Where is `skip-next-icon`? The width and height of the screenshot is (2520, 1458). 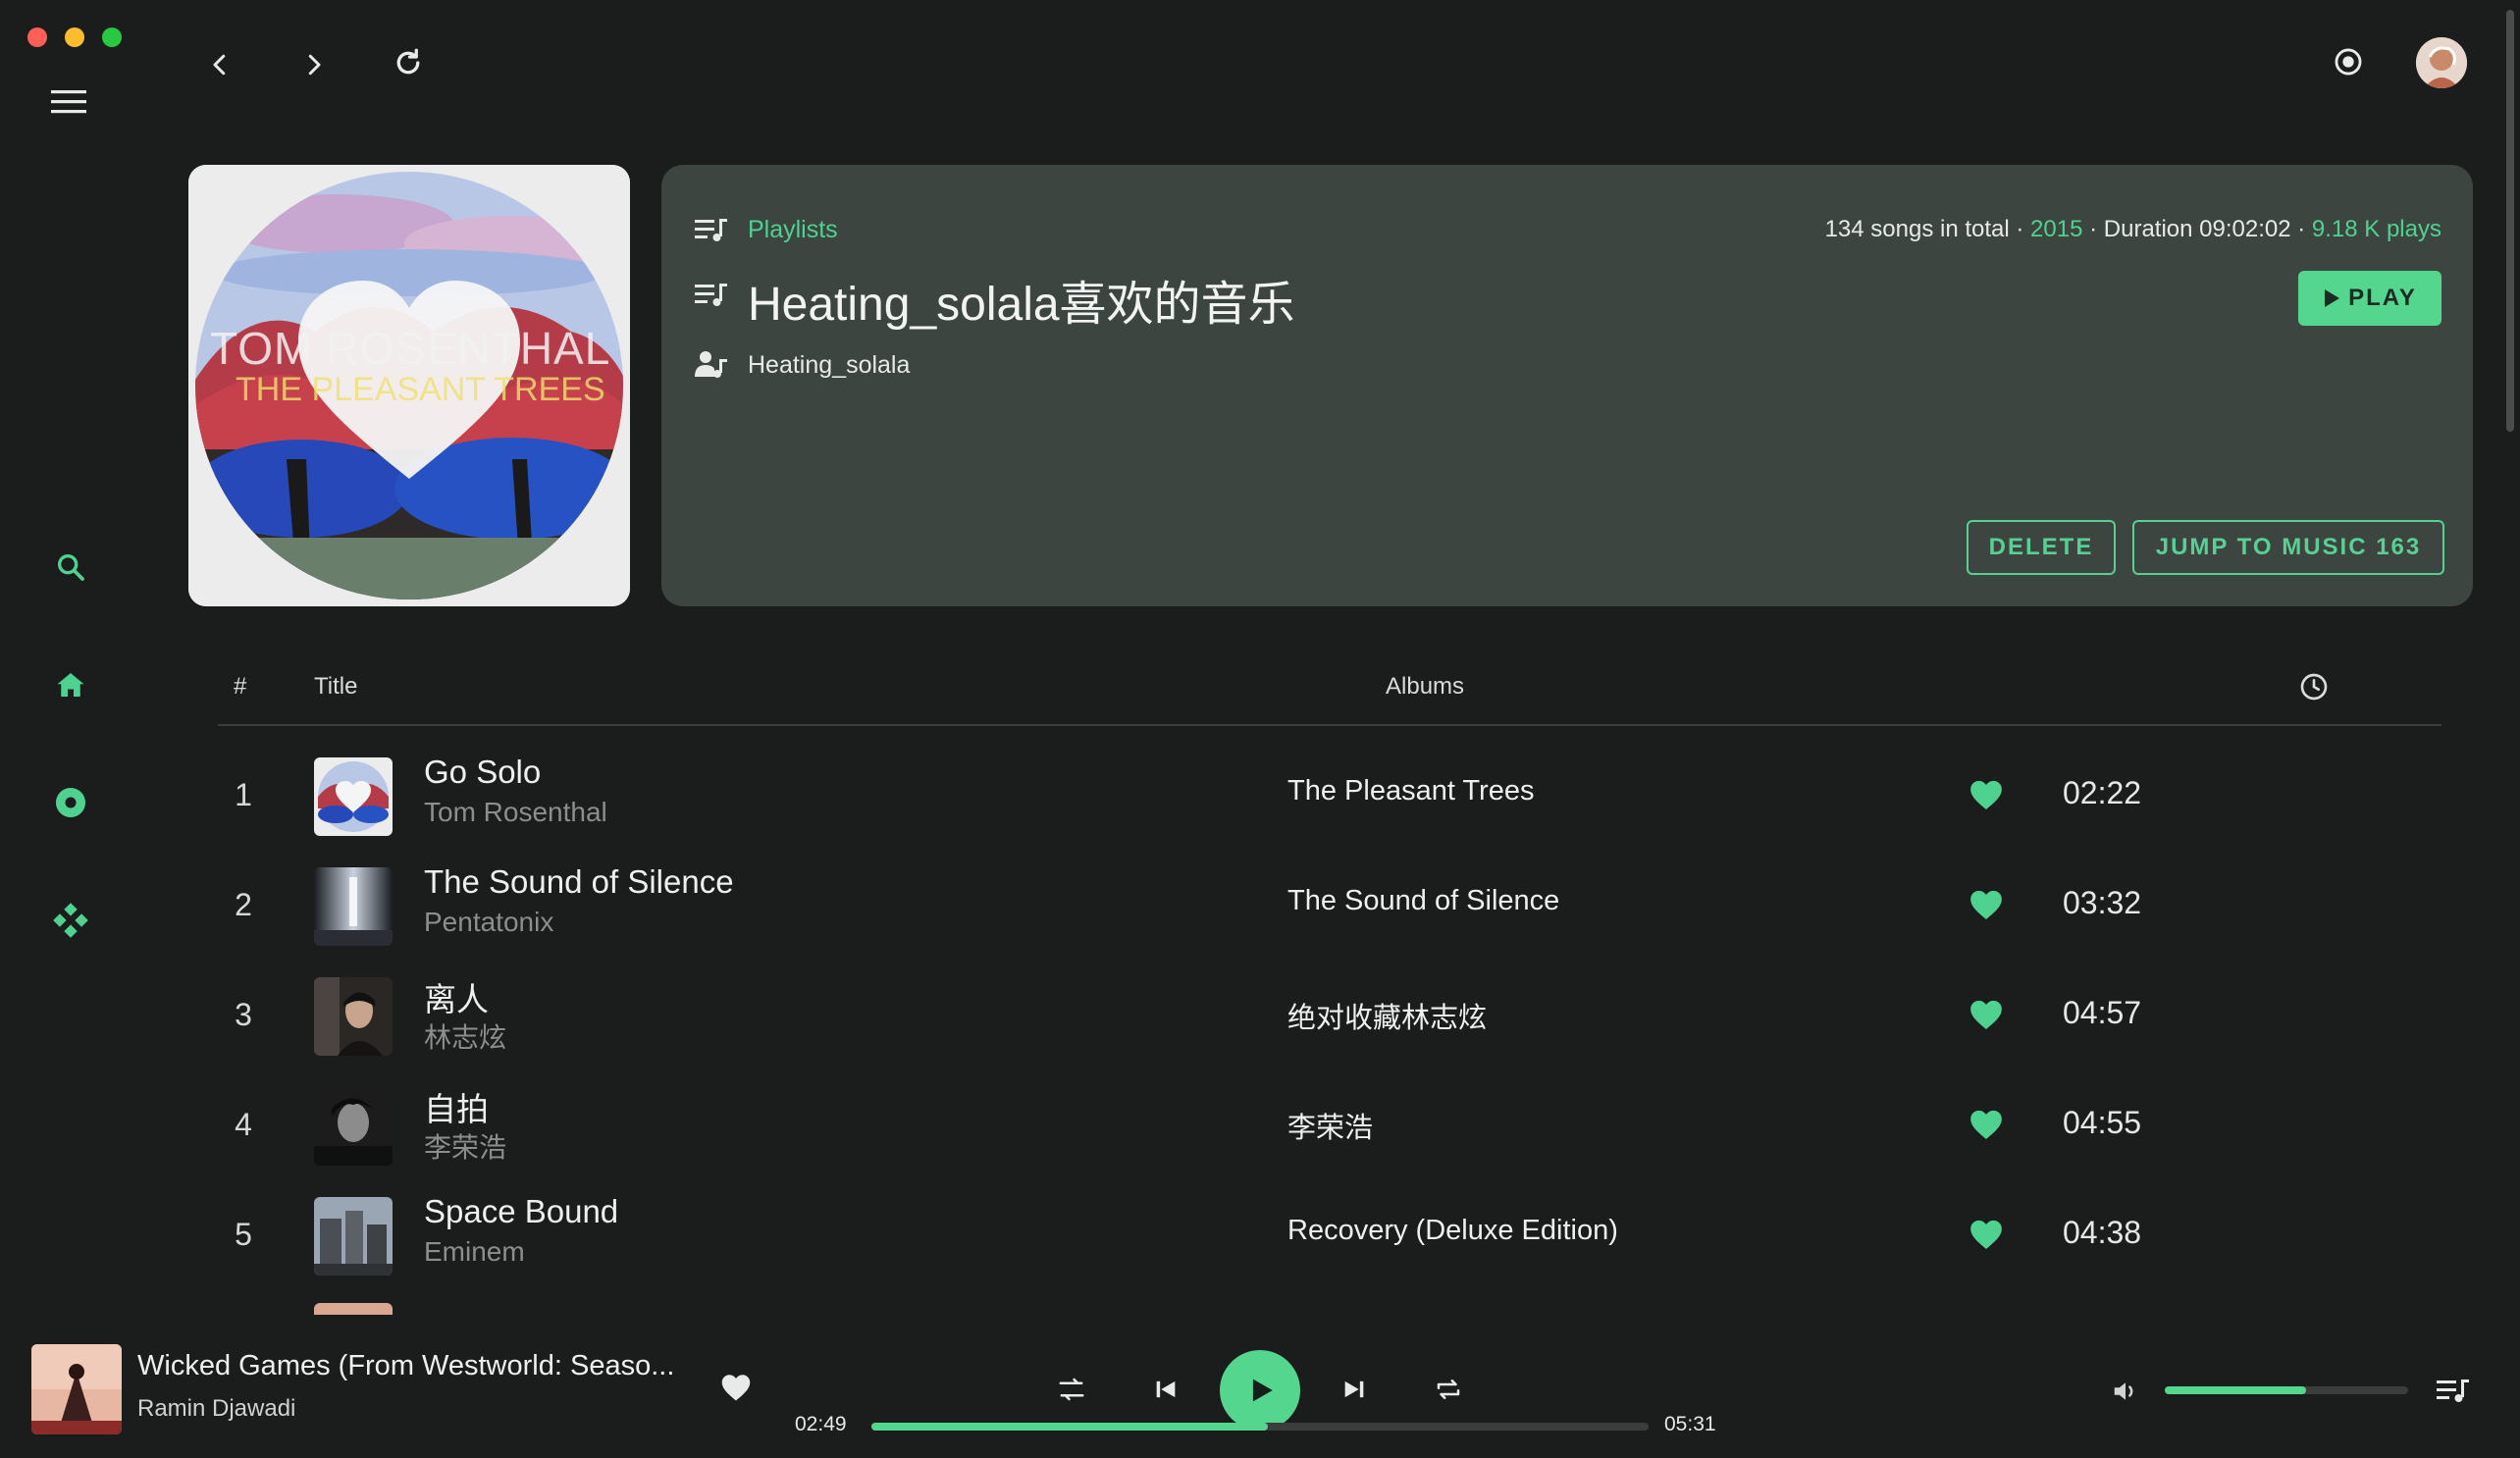
skip-next-icon is located at coordinates (1354, 1389).